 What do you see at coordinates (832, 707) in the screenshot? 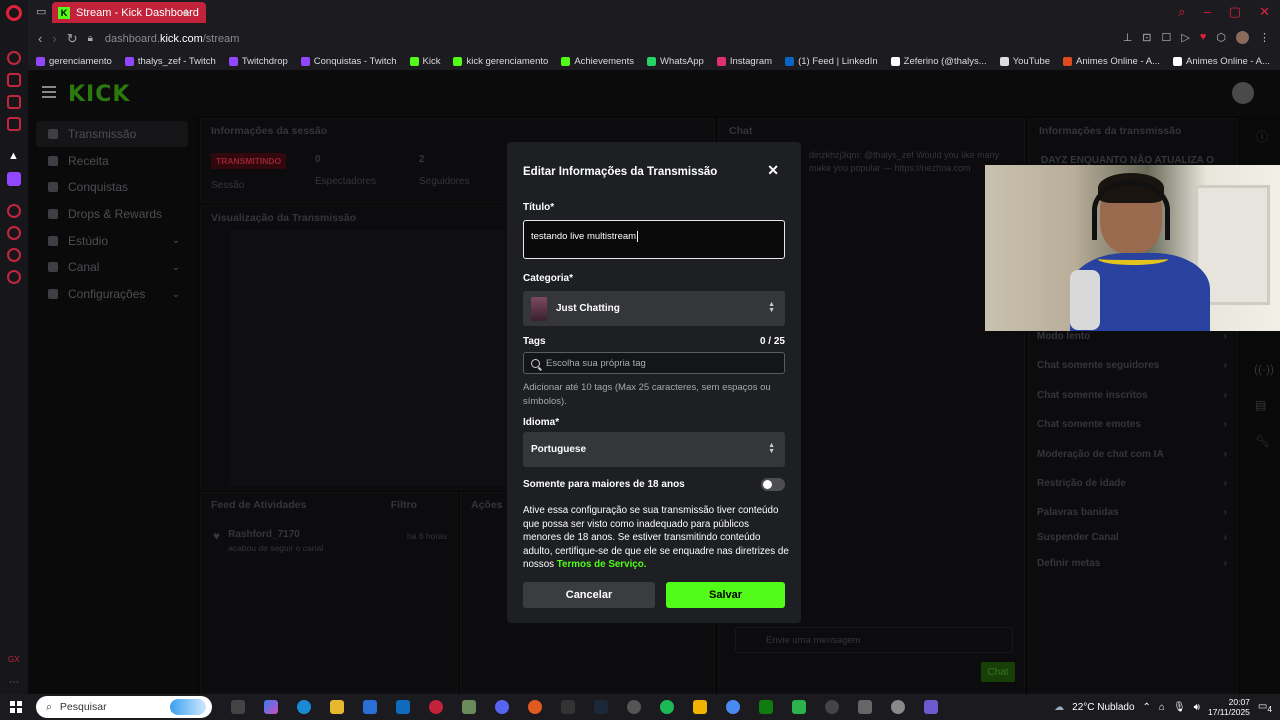
I see `speedometer-icon` at bounding box center [832, 707].